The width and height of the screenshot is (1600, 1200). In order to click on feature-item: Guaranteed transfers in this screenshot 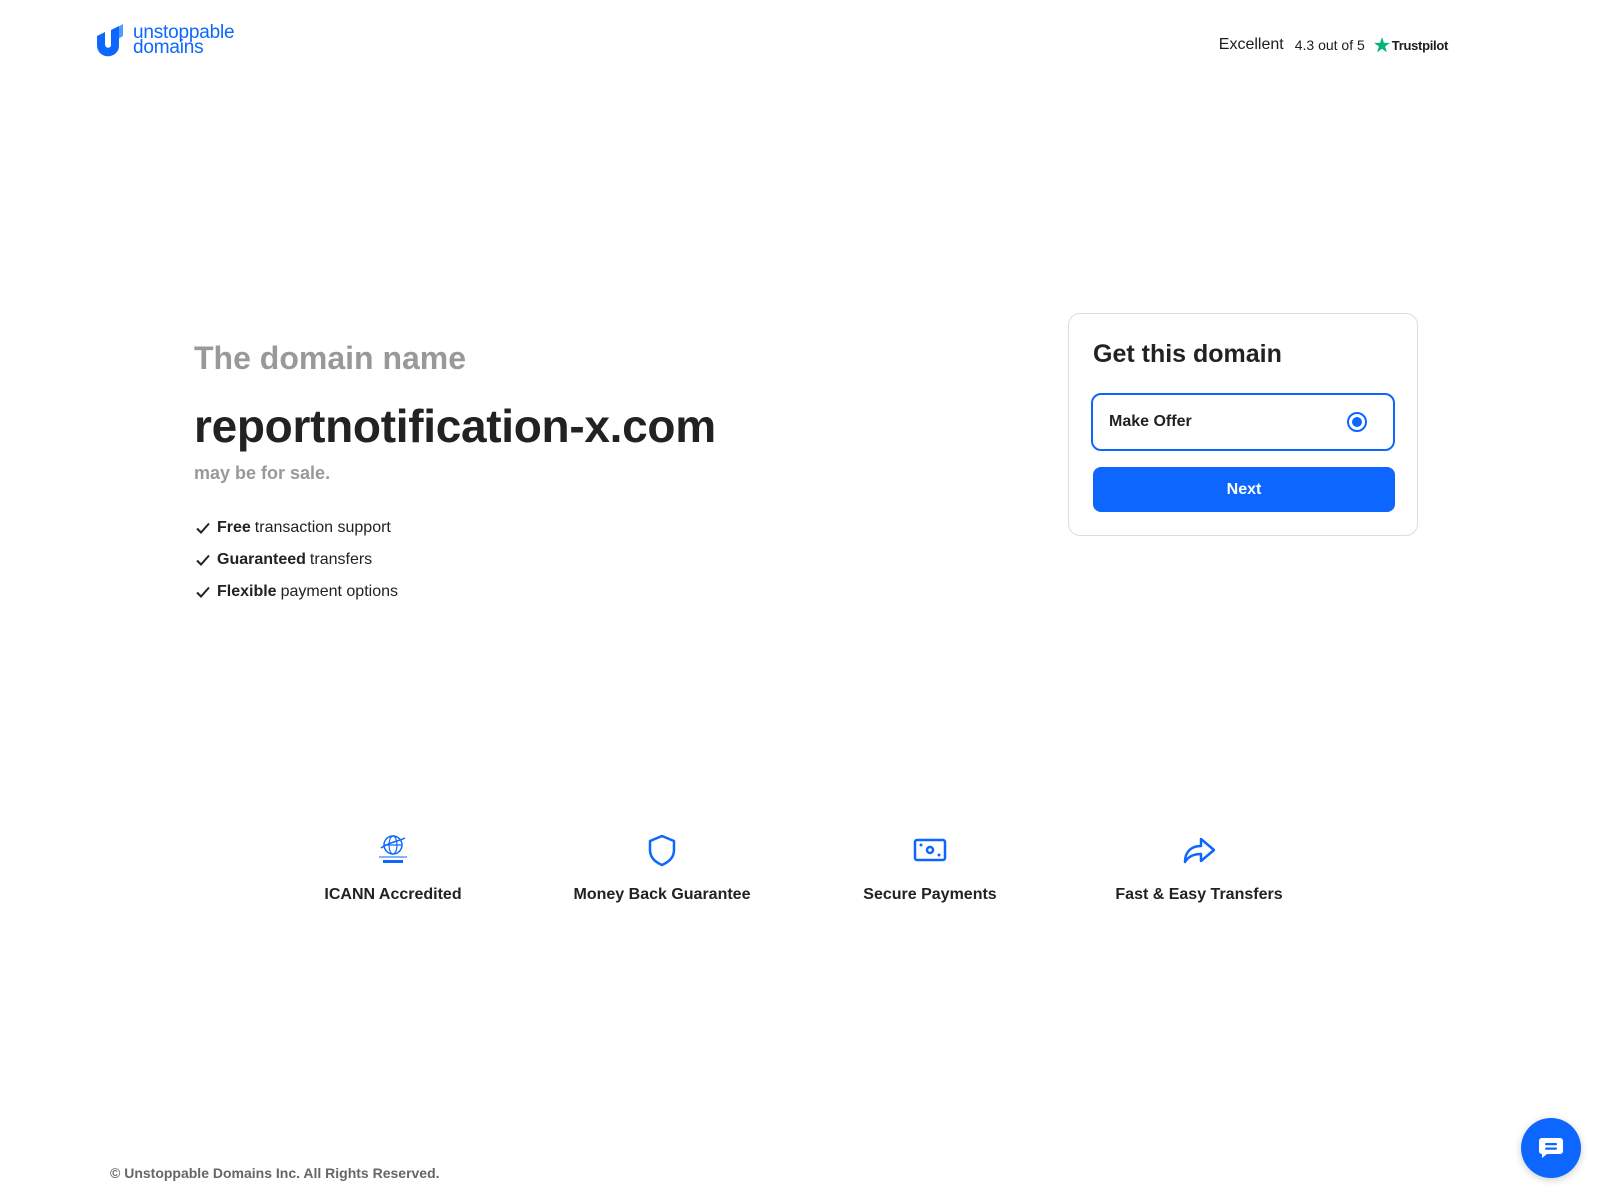, I will do `click(455, 560)`.